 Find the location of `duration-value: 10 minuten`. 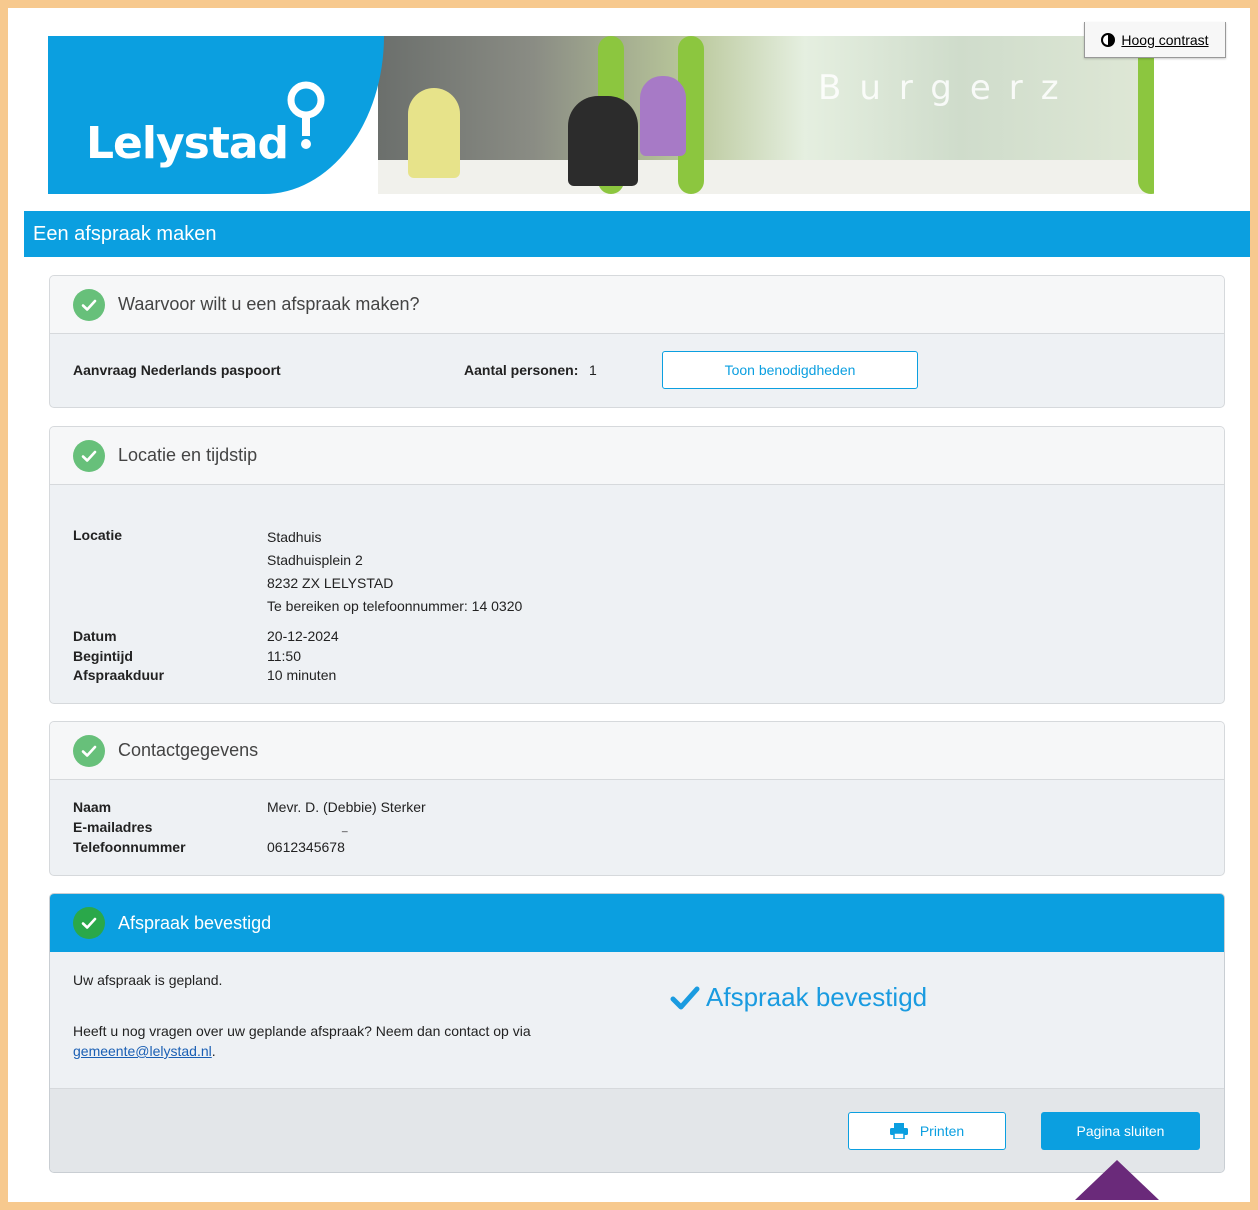

duration-value: 10 minuten is located at coordinates (302, 675).